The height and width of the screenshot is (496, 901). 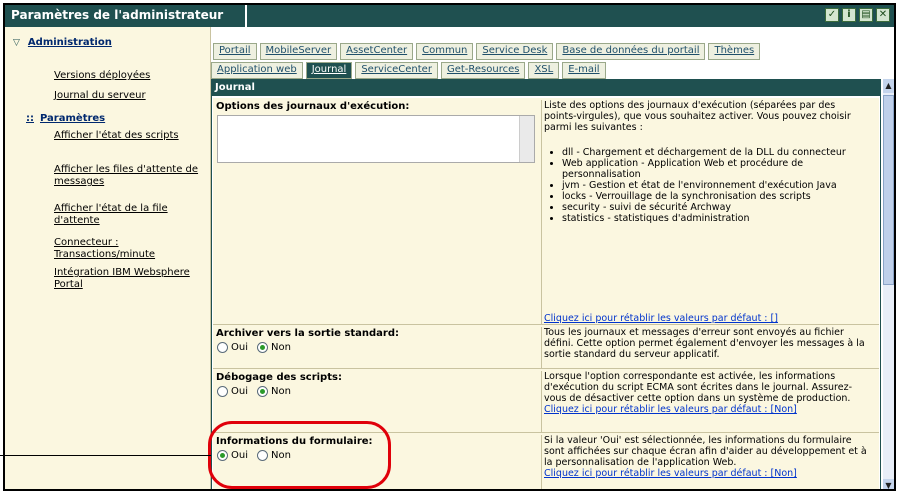 What do you see at coordinates (298, 51) in the screenshot?
I see `tab-mobileserver: MobileServer` at bounding box center [298, 51].